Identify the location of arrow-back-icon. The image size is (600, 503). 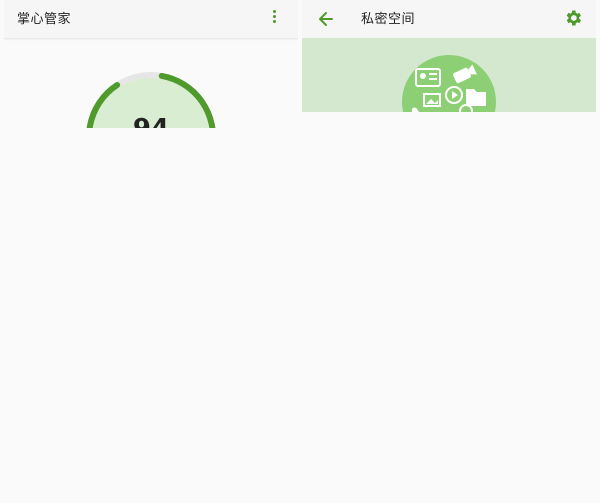
(326, 19).